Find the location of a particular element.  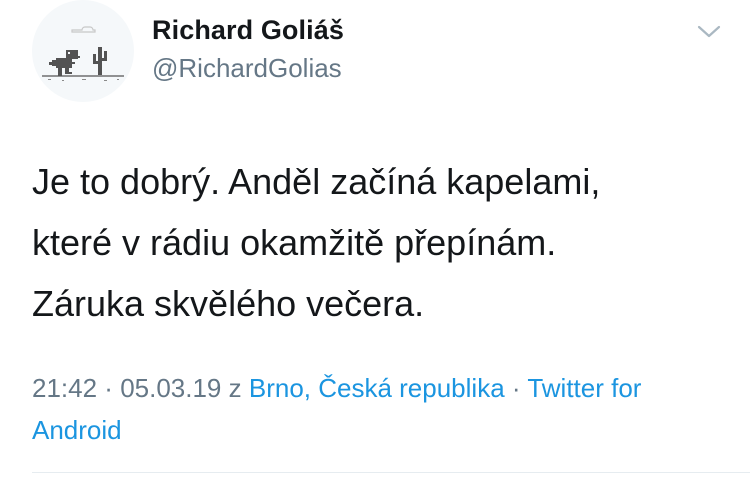

location-link: Brno, Česká republika is located at coordinates (377, 388).